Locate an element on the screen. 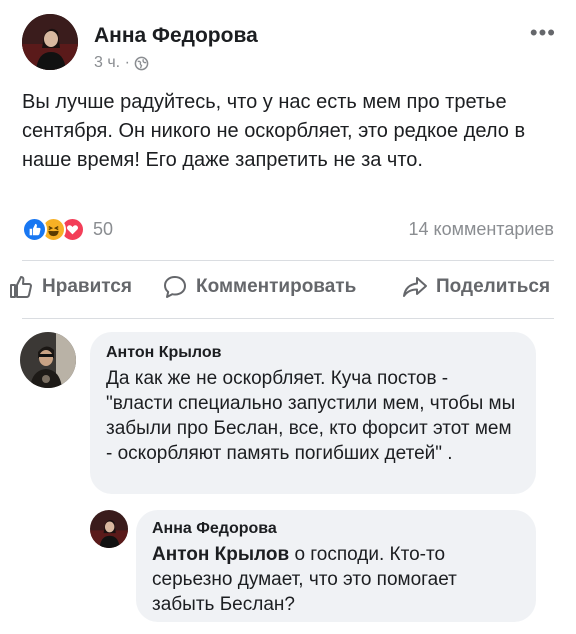  more-options-icon: ••• is located at coordinates (543, 33).